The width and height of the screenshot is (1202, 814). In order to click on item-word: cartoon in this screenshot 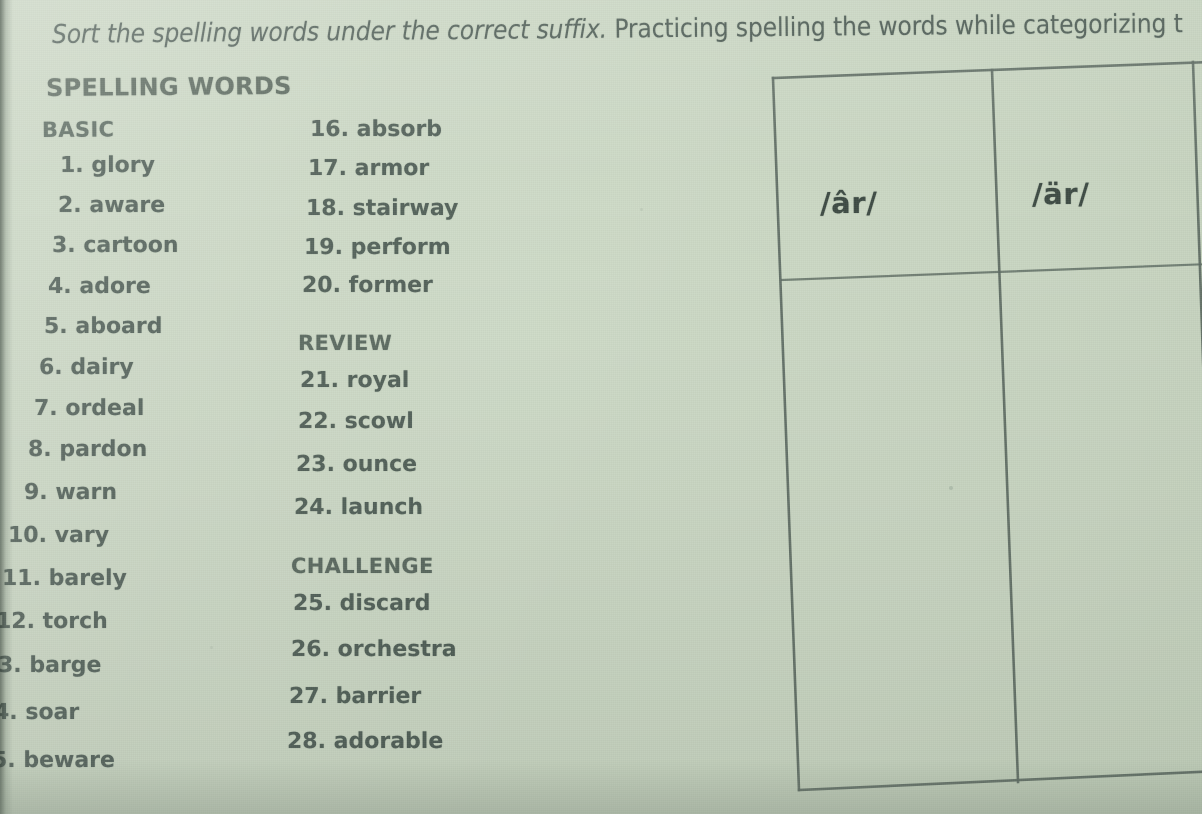, I will do `click(131, 245)`.